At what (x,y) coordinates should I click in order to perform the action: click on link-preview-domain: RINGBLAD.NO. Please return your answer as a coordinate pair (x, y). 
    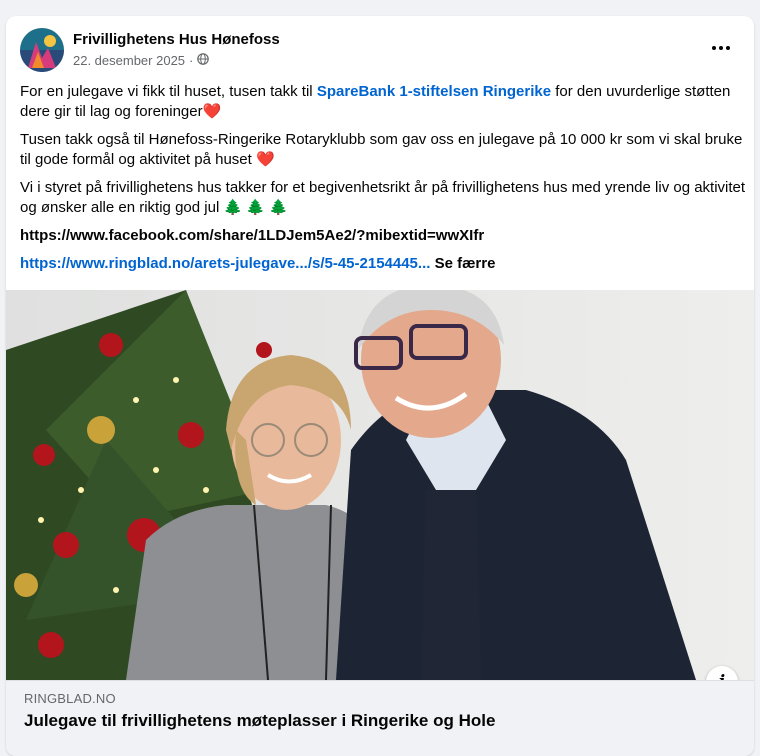
    Looking at the image, I should click on (70, 698).